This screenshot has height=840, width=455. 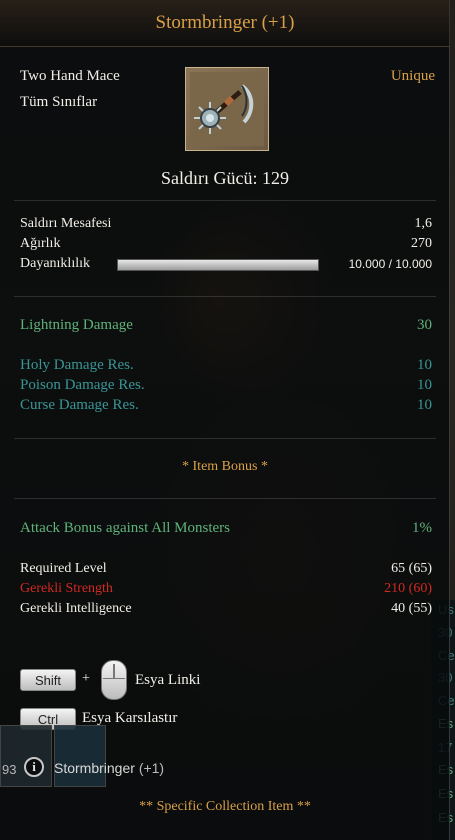 What do you see at coordinates (411, 568) in the screenshot?
I see `required-level-value: 65 (65)` at bounding box center [411, 568].